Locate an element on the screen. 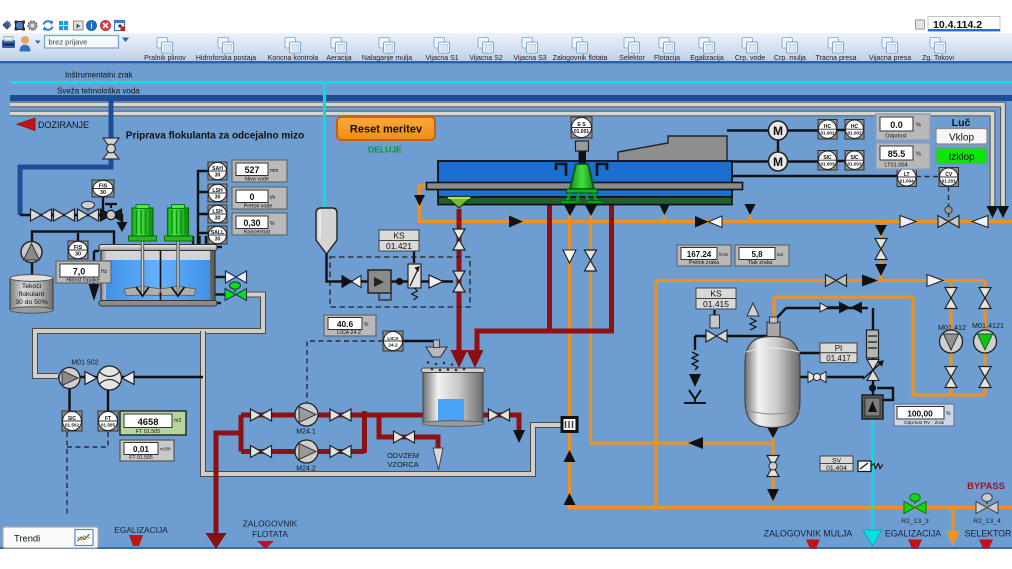  svg-text: 01.002 is located at coordinates (854, 133).